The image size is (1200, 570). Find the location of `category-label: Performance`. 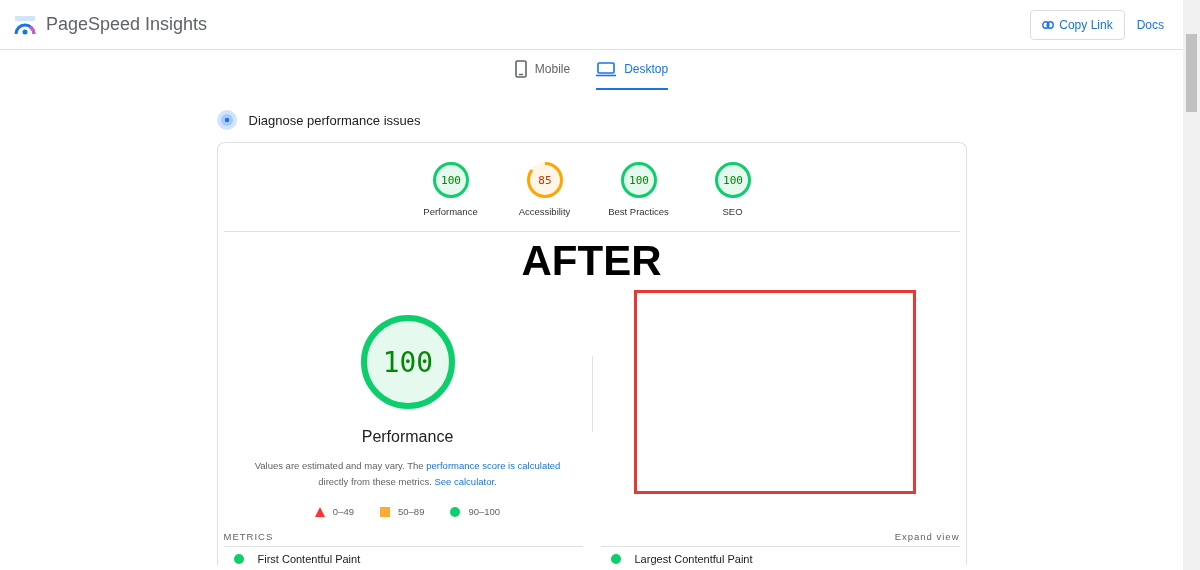

category-label: Performance is located at coordinates (450, 211).